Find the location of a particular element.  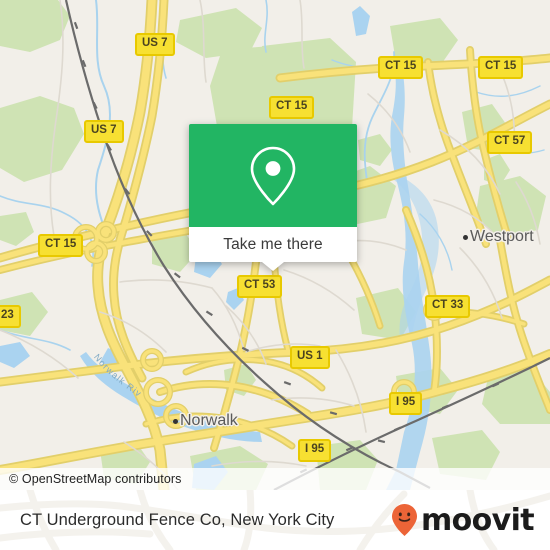

place-label-westport: Westport is located at coordinates (502, 236).